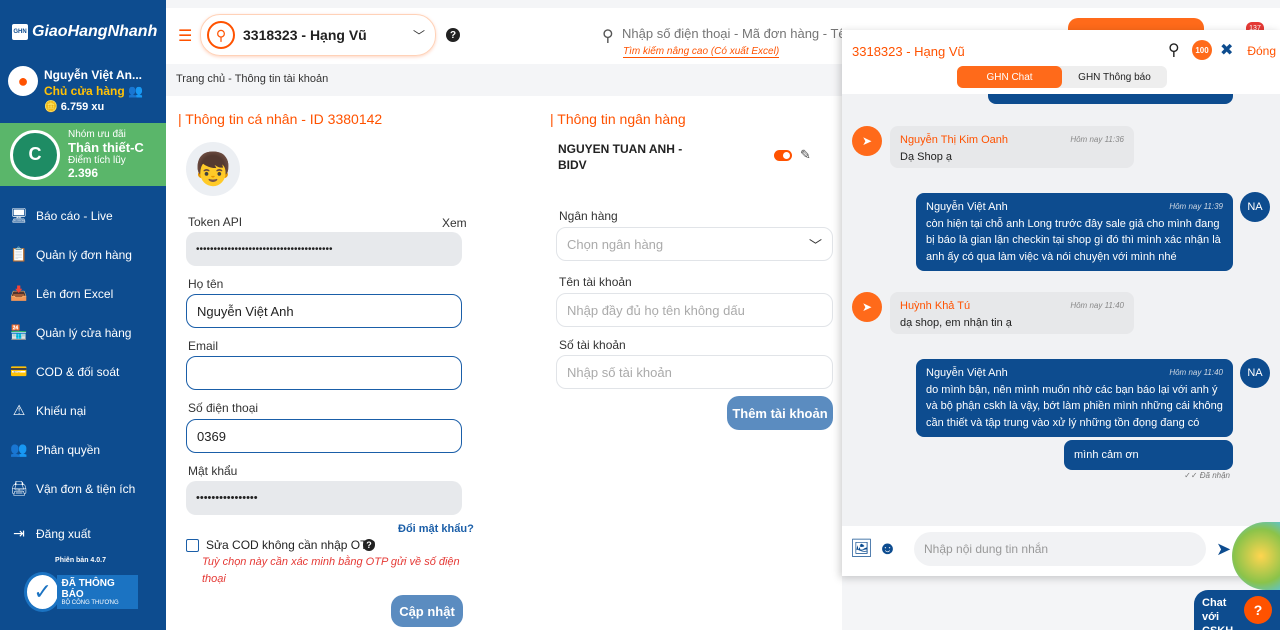 The height and width of the screenshot is (630, 1280). Describe the element at coordinates (223, 408) in the screenshot. I see `phone-label: Số điện thoại` at that location.